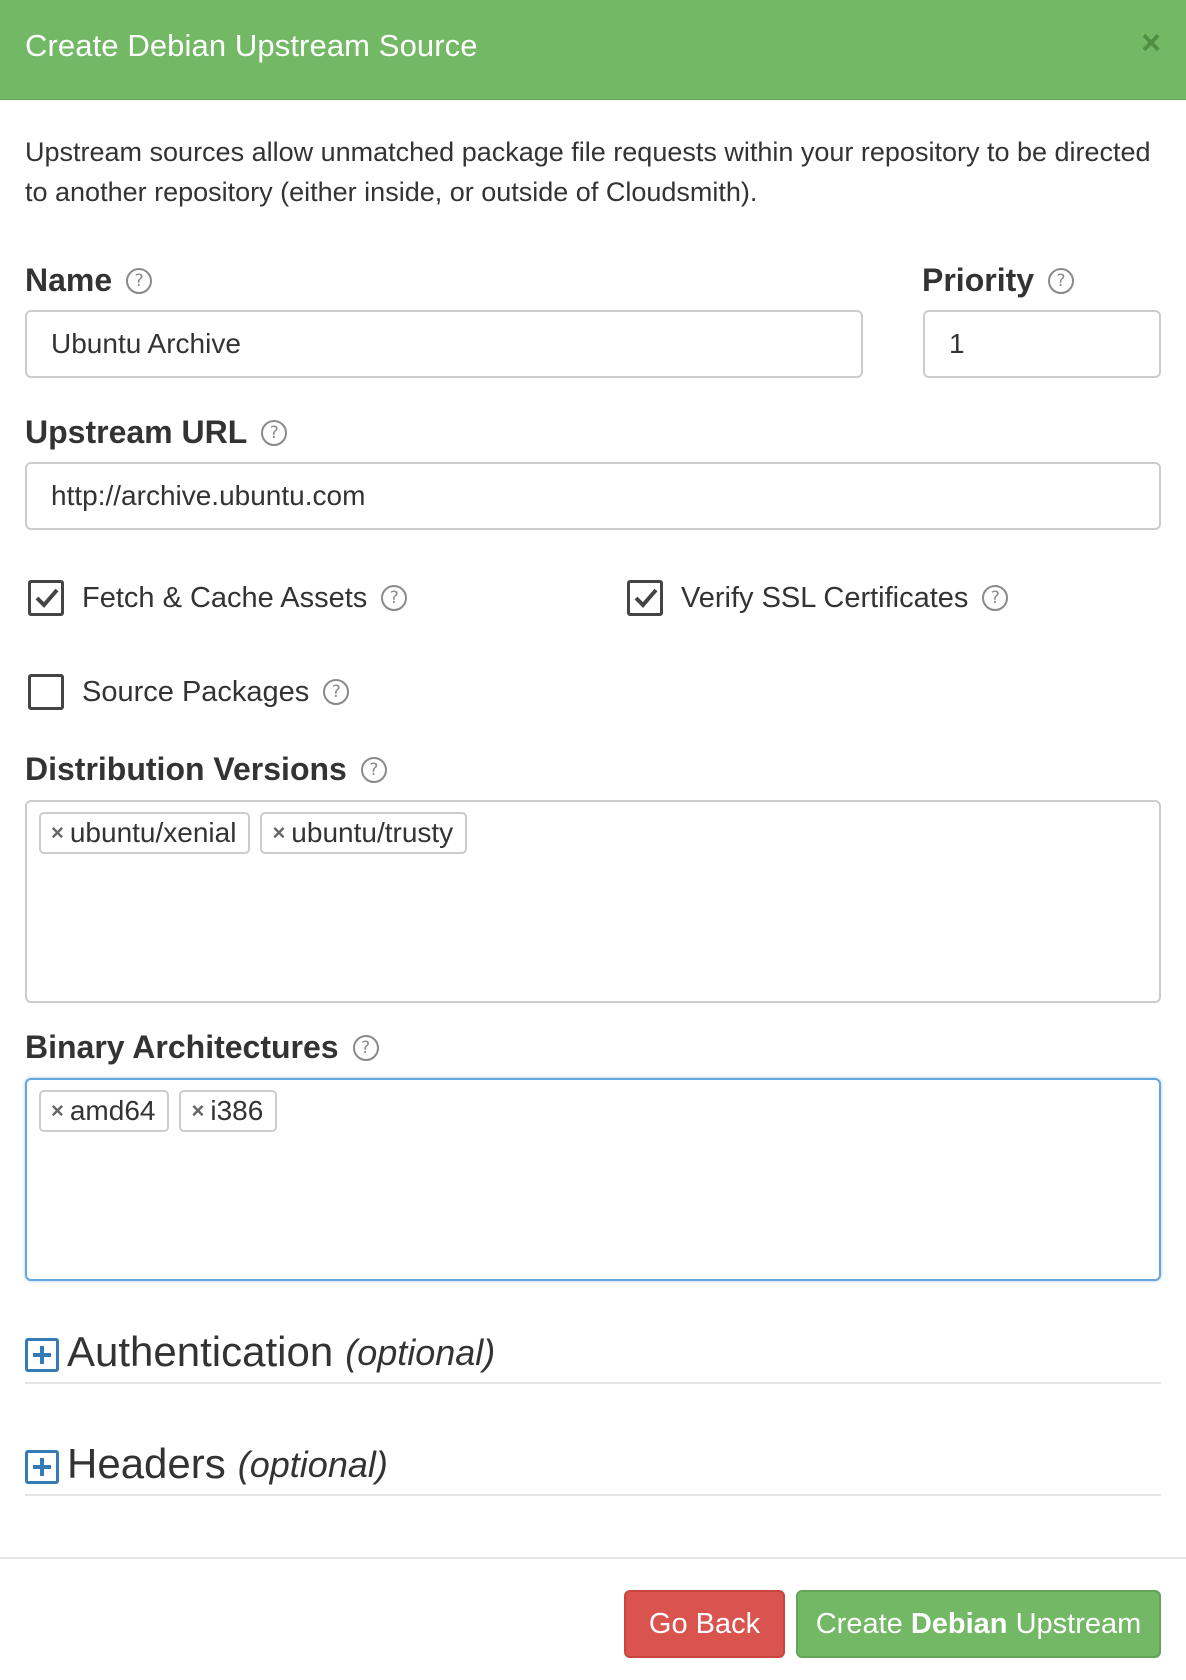  I want to click on tag: × ubuntu/xenial, so click(145, 833).